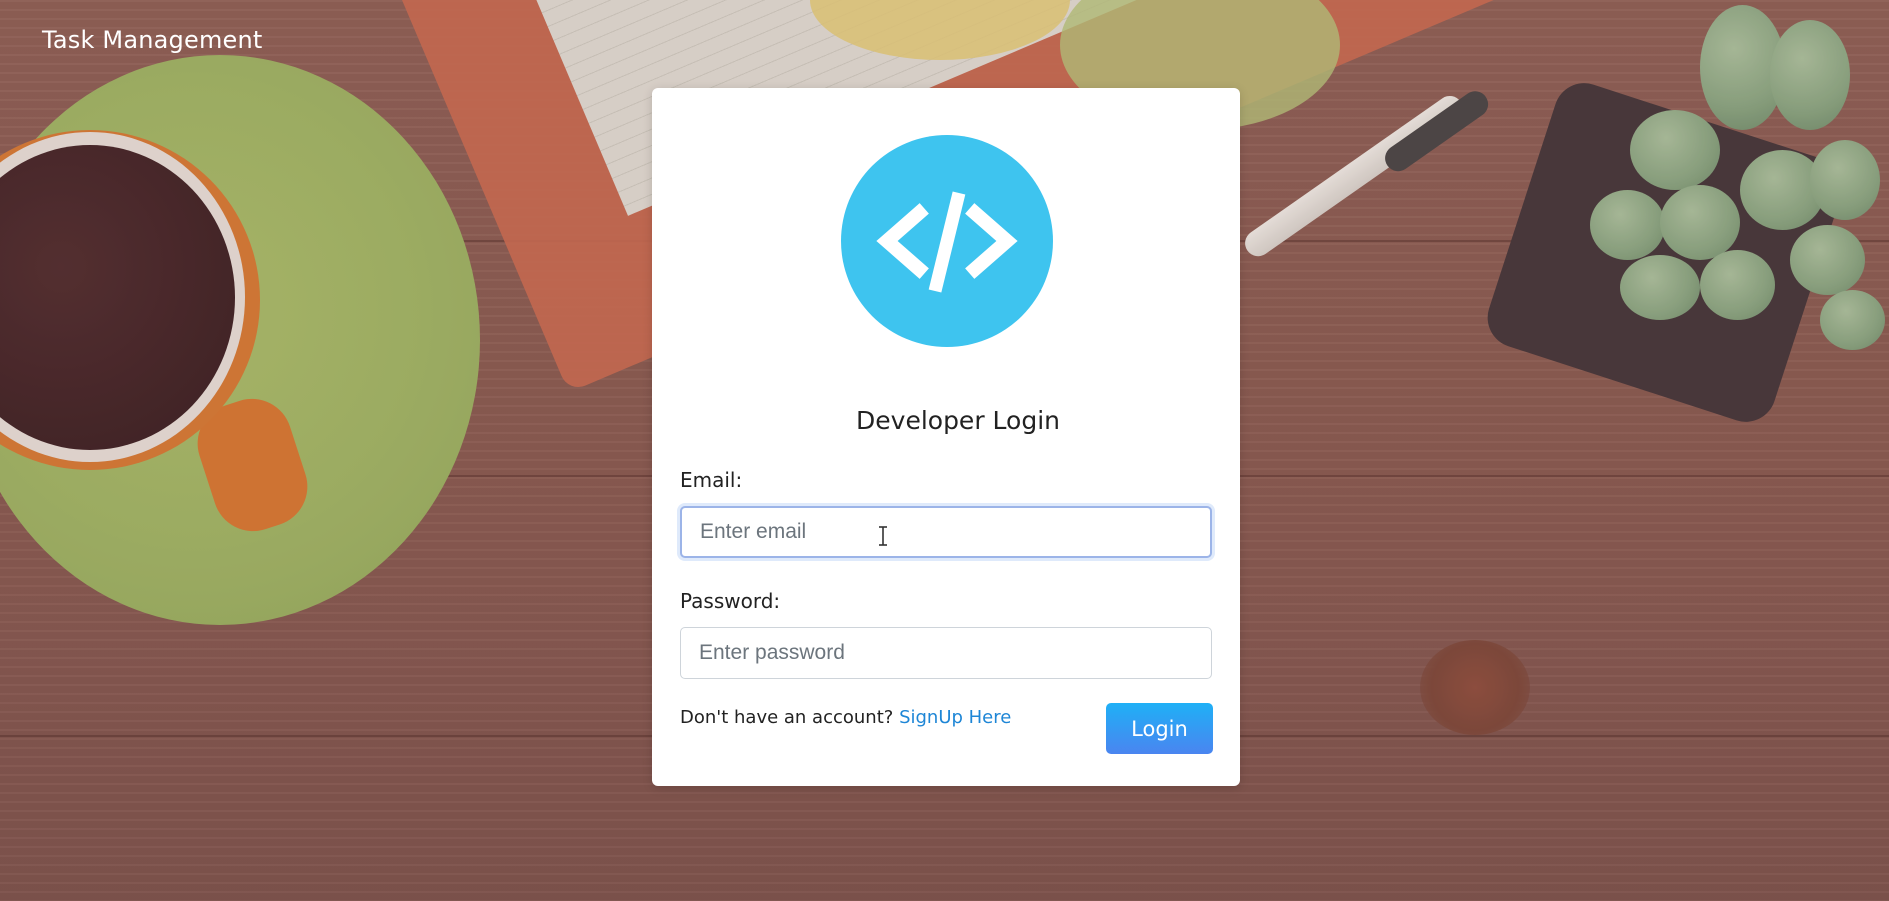  Describe the element at coordinates (958, 420) in the screenshot. I see `login-title: Developer Login` at that location.